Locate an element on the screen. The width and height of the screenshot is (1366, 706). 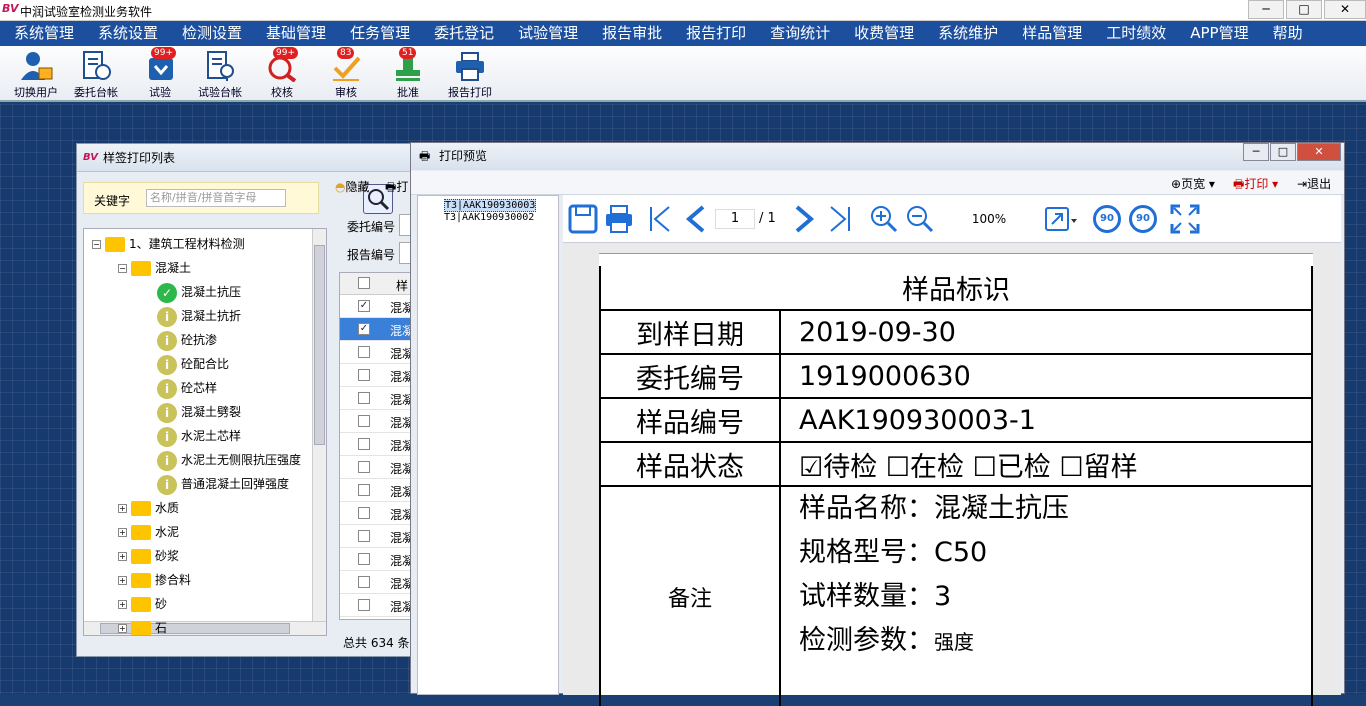
keyword-input: 名称/拼音/拼音首字母 is located at coordinates (216, 198).